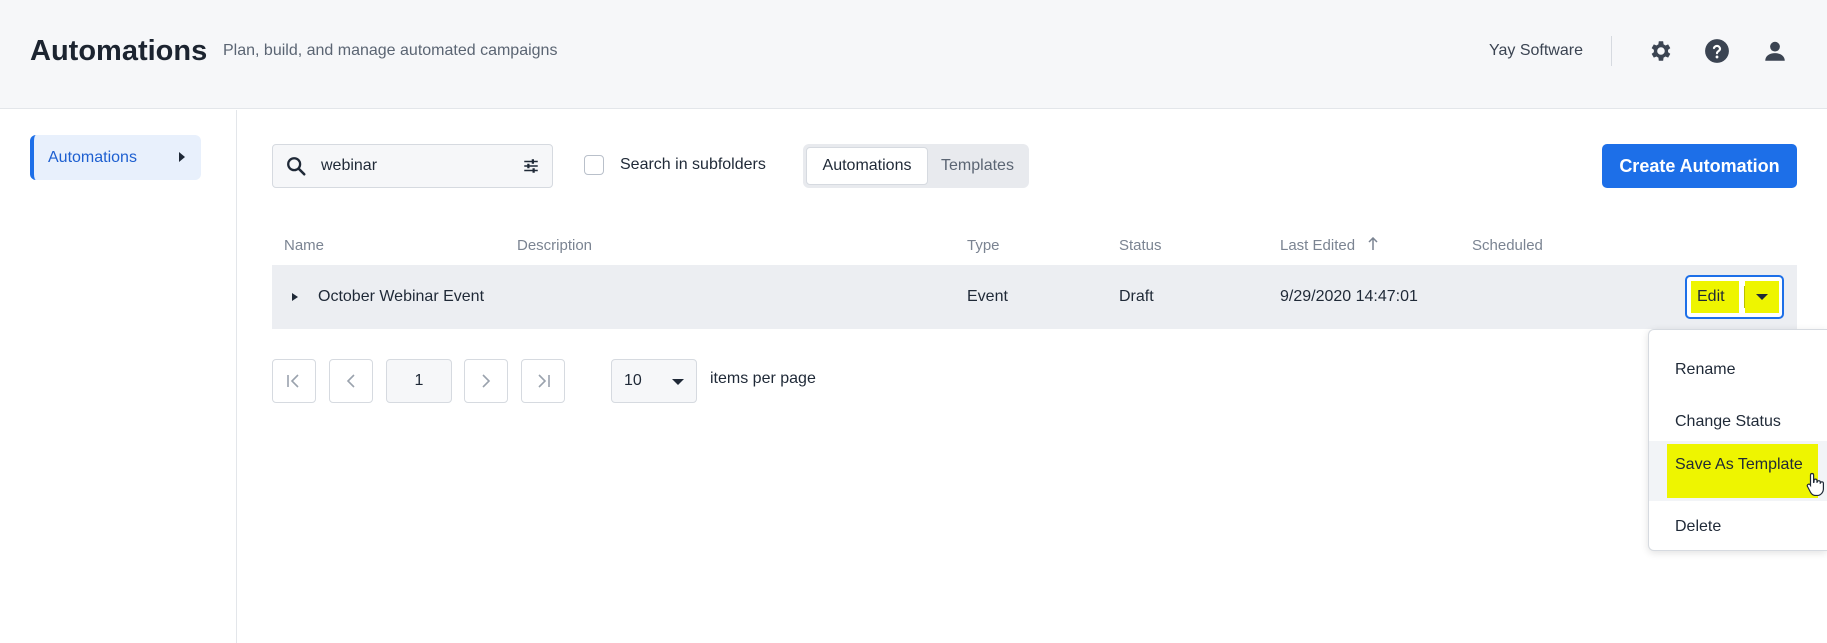  I want to click on search-box: webinar, so click(412, 166).